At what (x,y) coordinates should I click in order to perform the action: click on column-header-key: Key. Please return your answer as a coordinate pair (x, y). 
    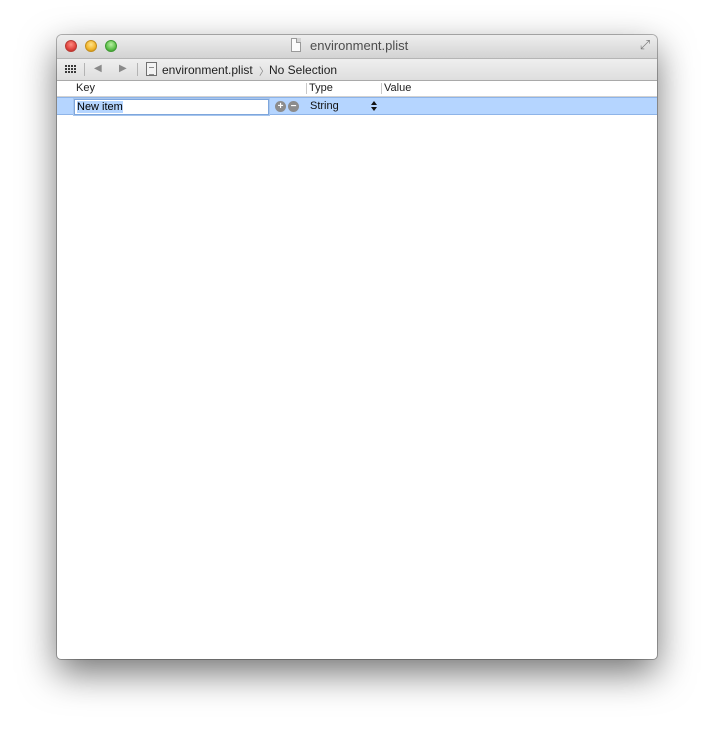
    Looking at the image, I should click on (85, 88).